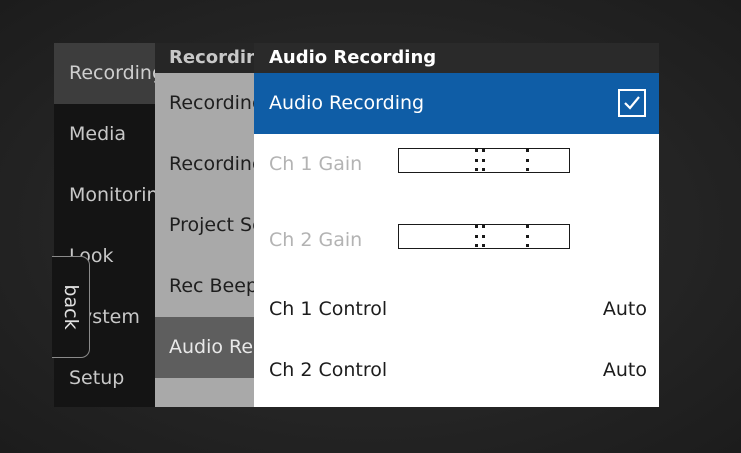  I want to click on back-label: back, so click(70, 307).